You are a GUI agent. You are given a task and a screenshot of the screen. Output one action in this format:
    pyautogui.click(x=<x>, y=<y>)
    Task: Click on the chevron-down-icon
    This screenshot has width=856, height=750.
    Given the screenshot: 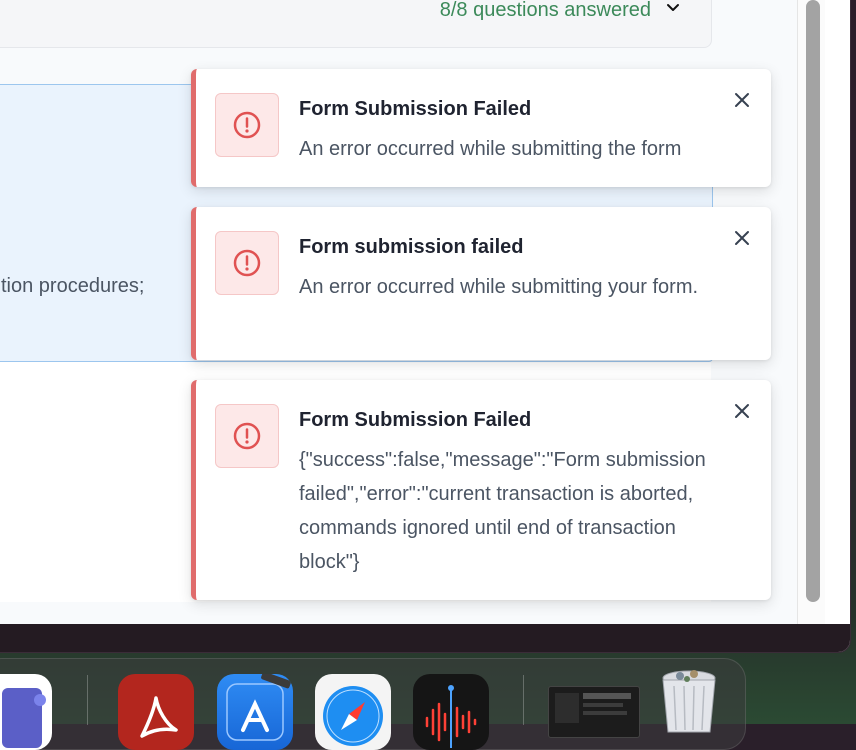 What is the action you would take?
    pyautogui.click(x=673, y=8)
    